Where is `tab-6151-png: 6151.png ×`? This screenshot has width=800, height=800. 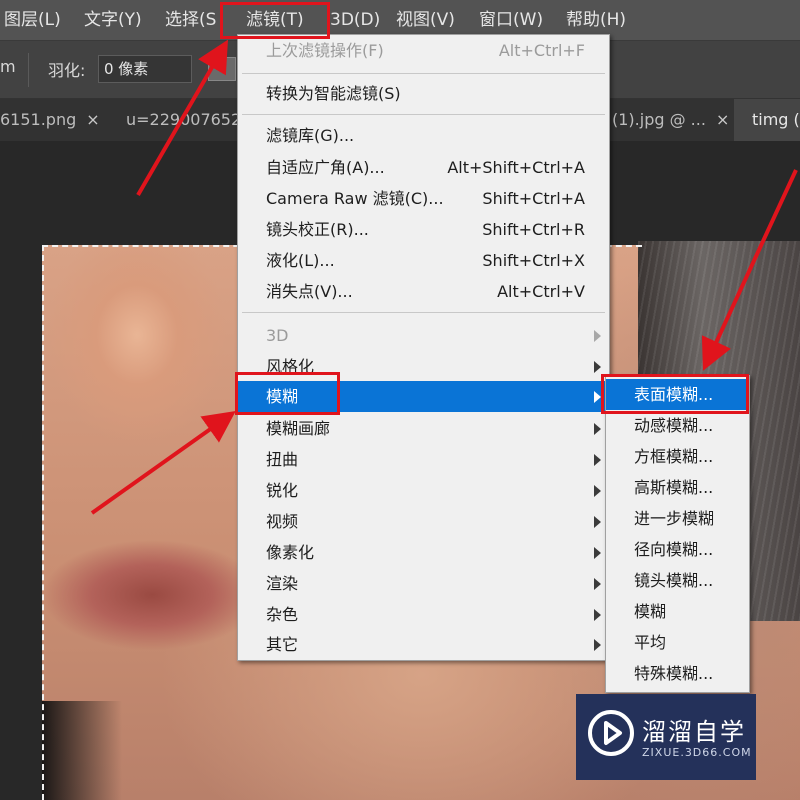
tab-6151-png: 6151.png × is located at coordinates (52, 120).